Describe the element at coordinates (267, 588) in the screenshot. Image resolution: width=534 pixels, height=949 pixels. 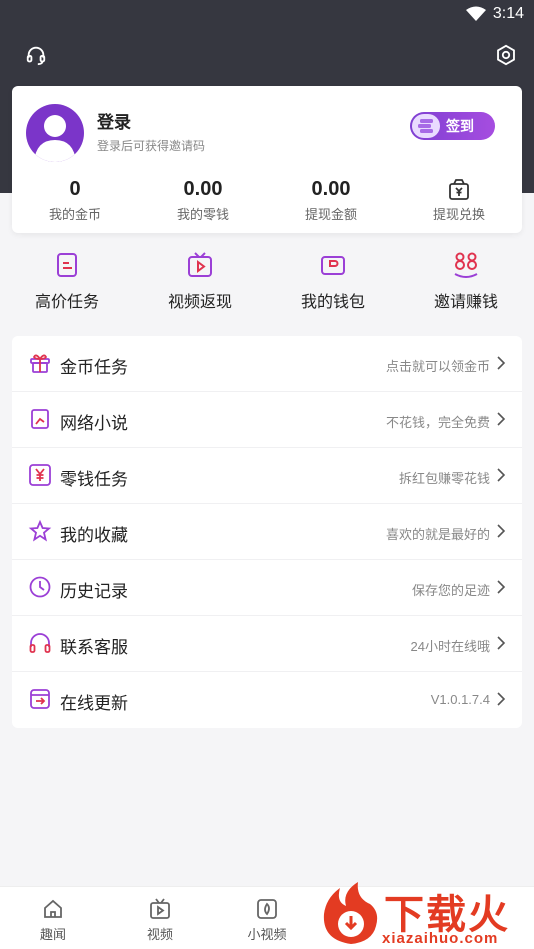
I see `menu-item-history: 历史记录 保存您的足迹` at that location.